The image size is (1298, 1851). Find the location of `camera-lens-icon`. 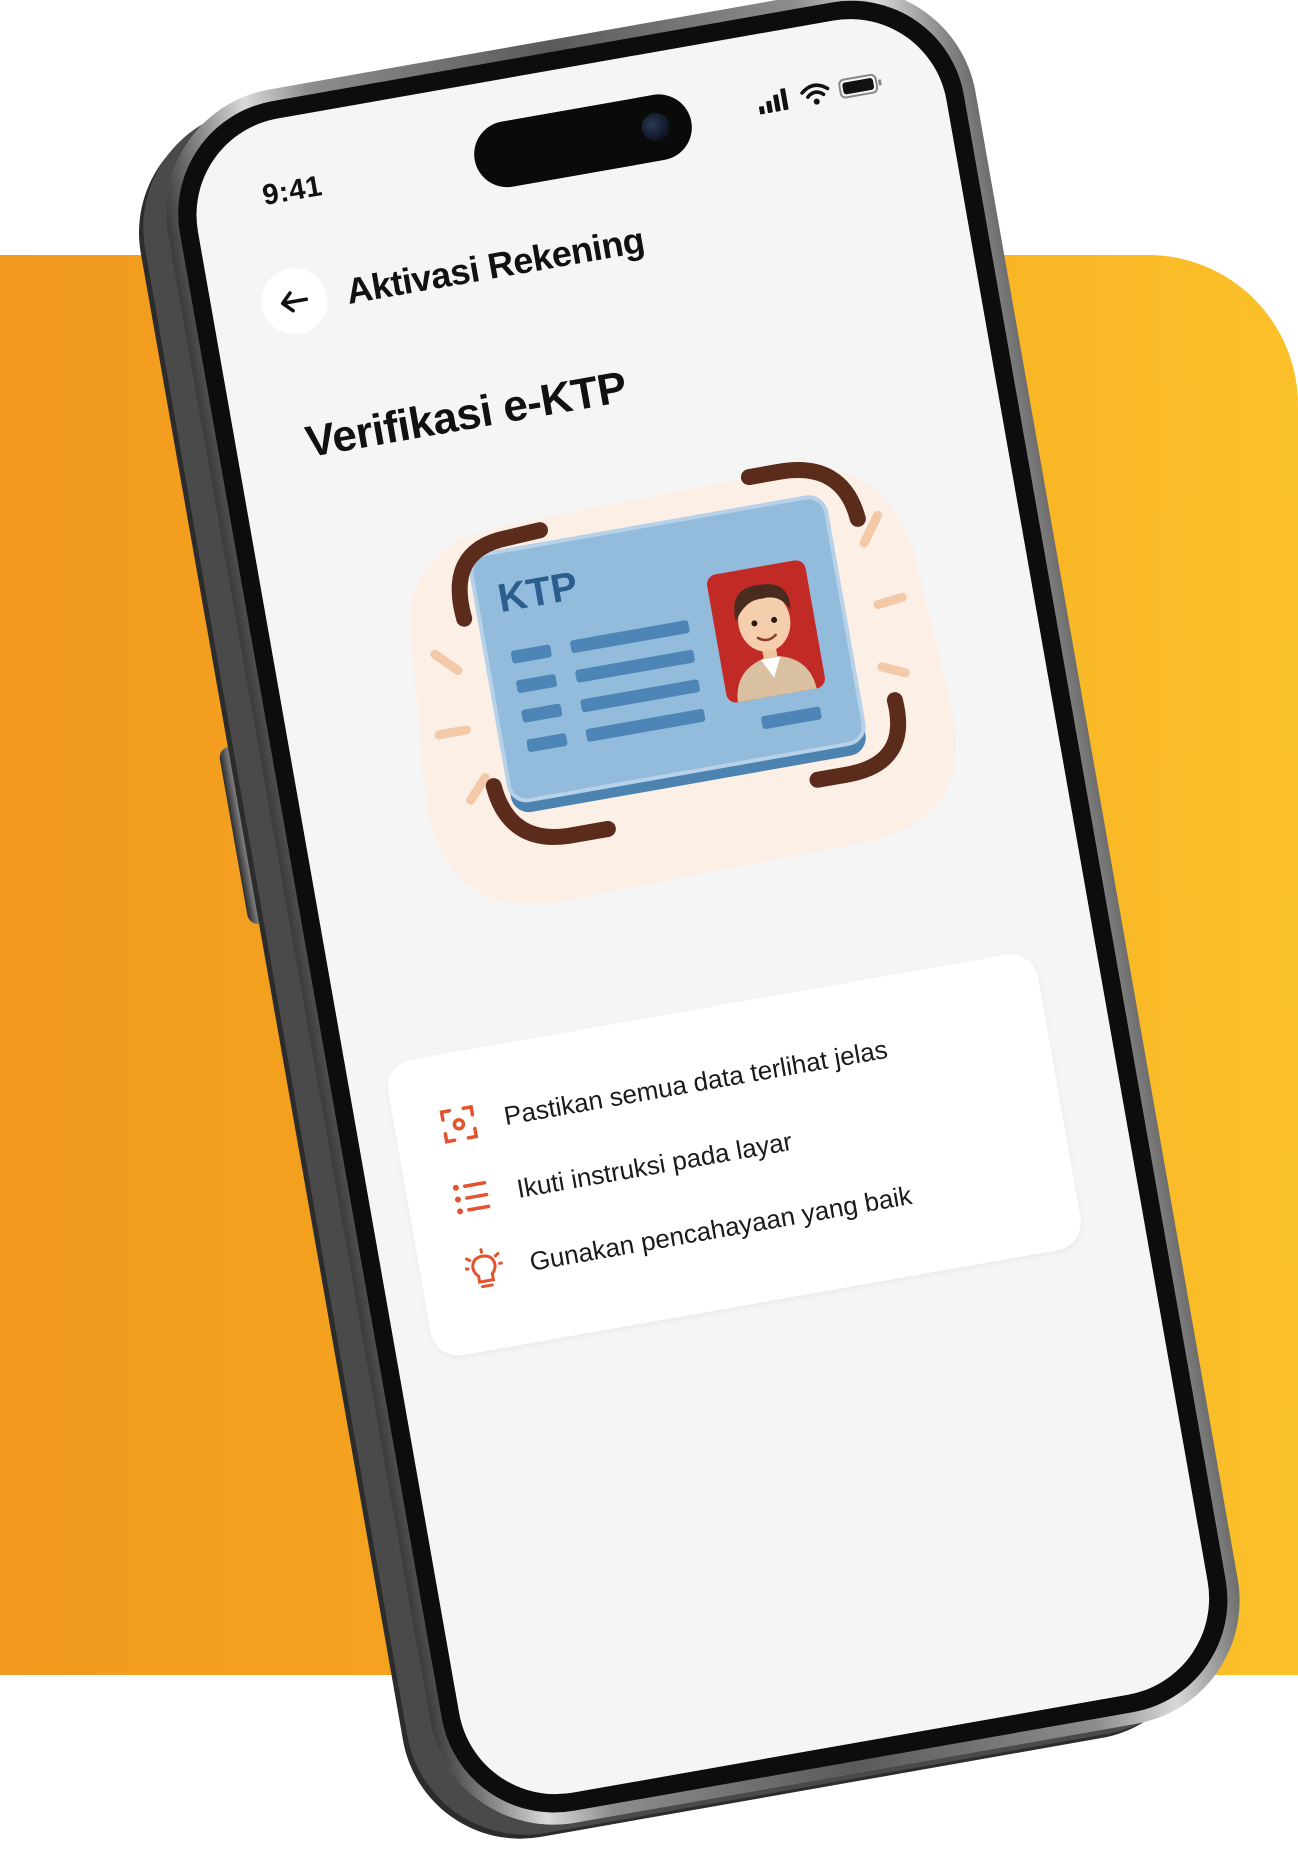

camera-lens-icon is located at coordinates (655, 127).